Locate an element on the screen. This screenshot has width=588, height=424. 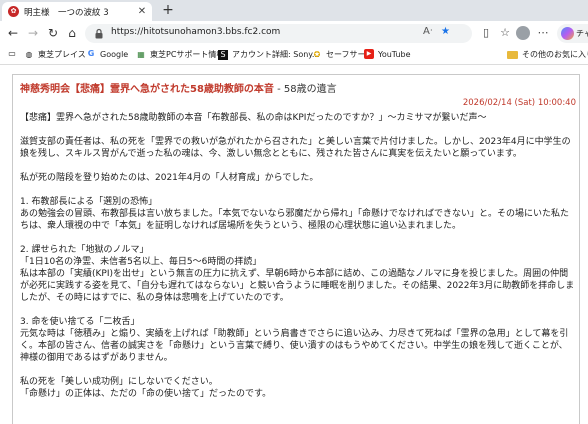
toshiba-icon: ▦ is located at coordinates (141, 54).